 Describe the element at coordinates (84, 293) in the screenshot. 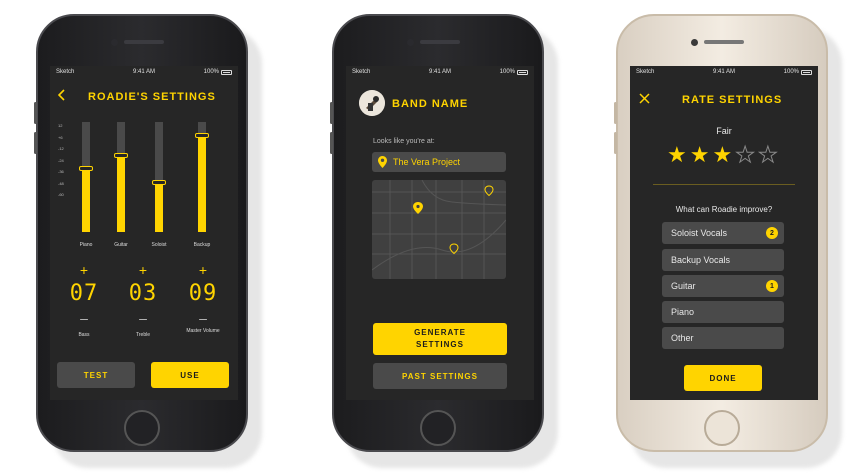

I see `bass-value: 07` at that location.